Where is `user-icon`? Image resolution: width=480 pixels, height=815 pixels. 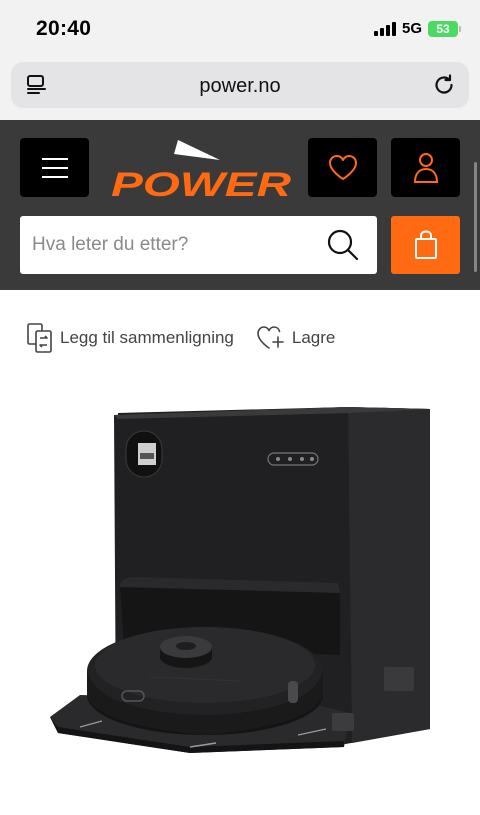 user-icon is located at coordinates (425, 167).